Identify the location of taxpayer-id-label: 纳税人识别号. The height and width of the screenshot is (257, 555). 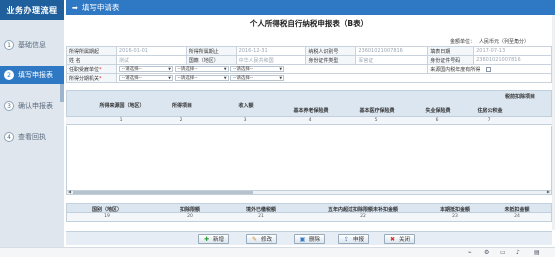
(331, 51).